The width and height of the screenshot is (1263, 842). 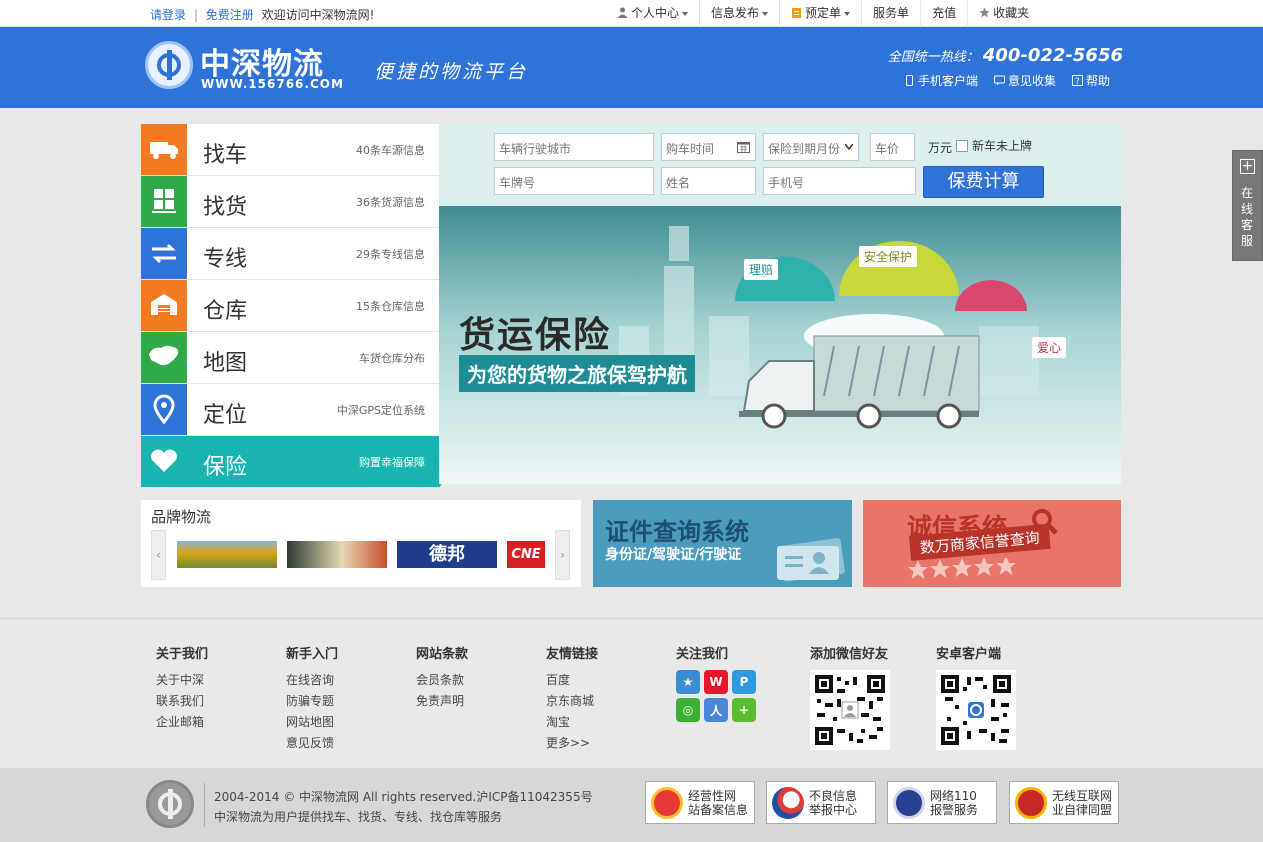 What do you see at coordinates (230, 15) in the screenshot?
I see `register-link: 免费注册` at bounding box center [230, 15].